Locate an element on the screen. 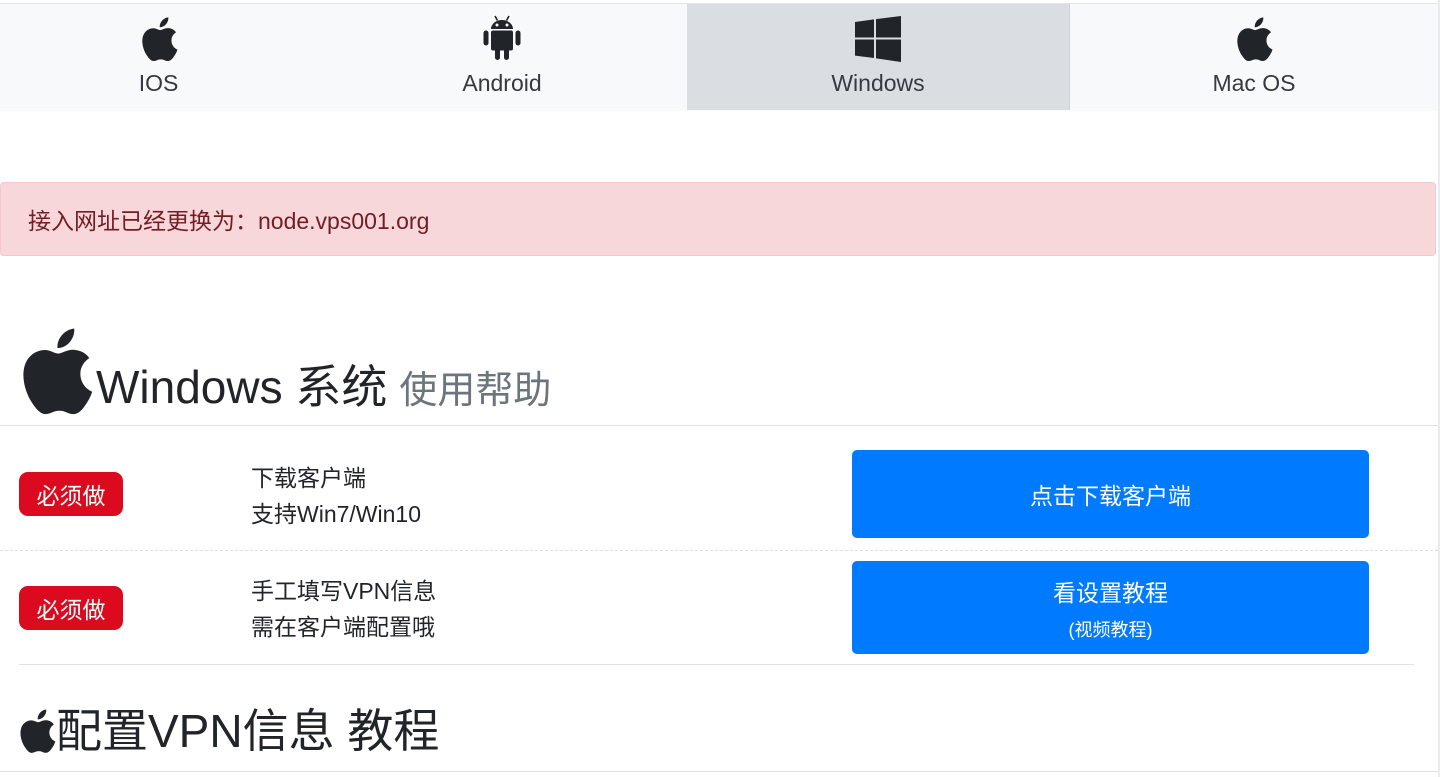 Image resolution: width=1440 pixels, height=777 pixels. tab-ios: IOS is located at coordinates (158, 57).